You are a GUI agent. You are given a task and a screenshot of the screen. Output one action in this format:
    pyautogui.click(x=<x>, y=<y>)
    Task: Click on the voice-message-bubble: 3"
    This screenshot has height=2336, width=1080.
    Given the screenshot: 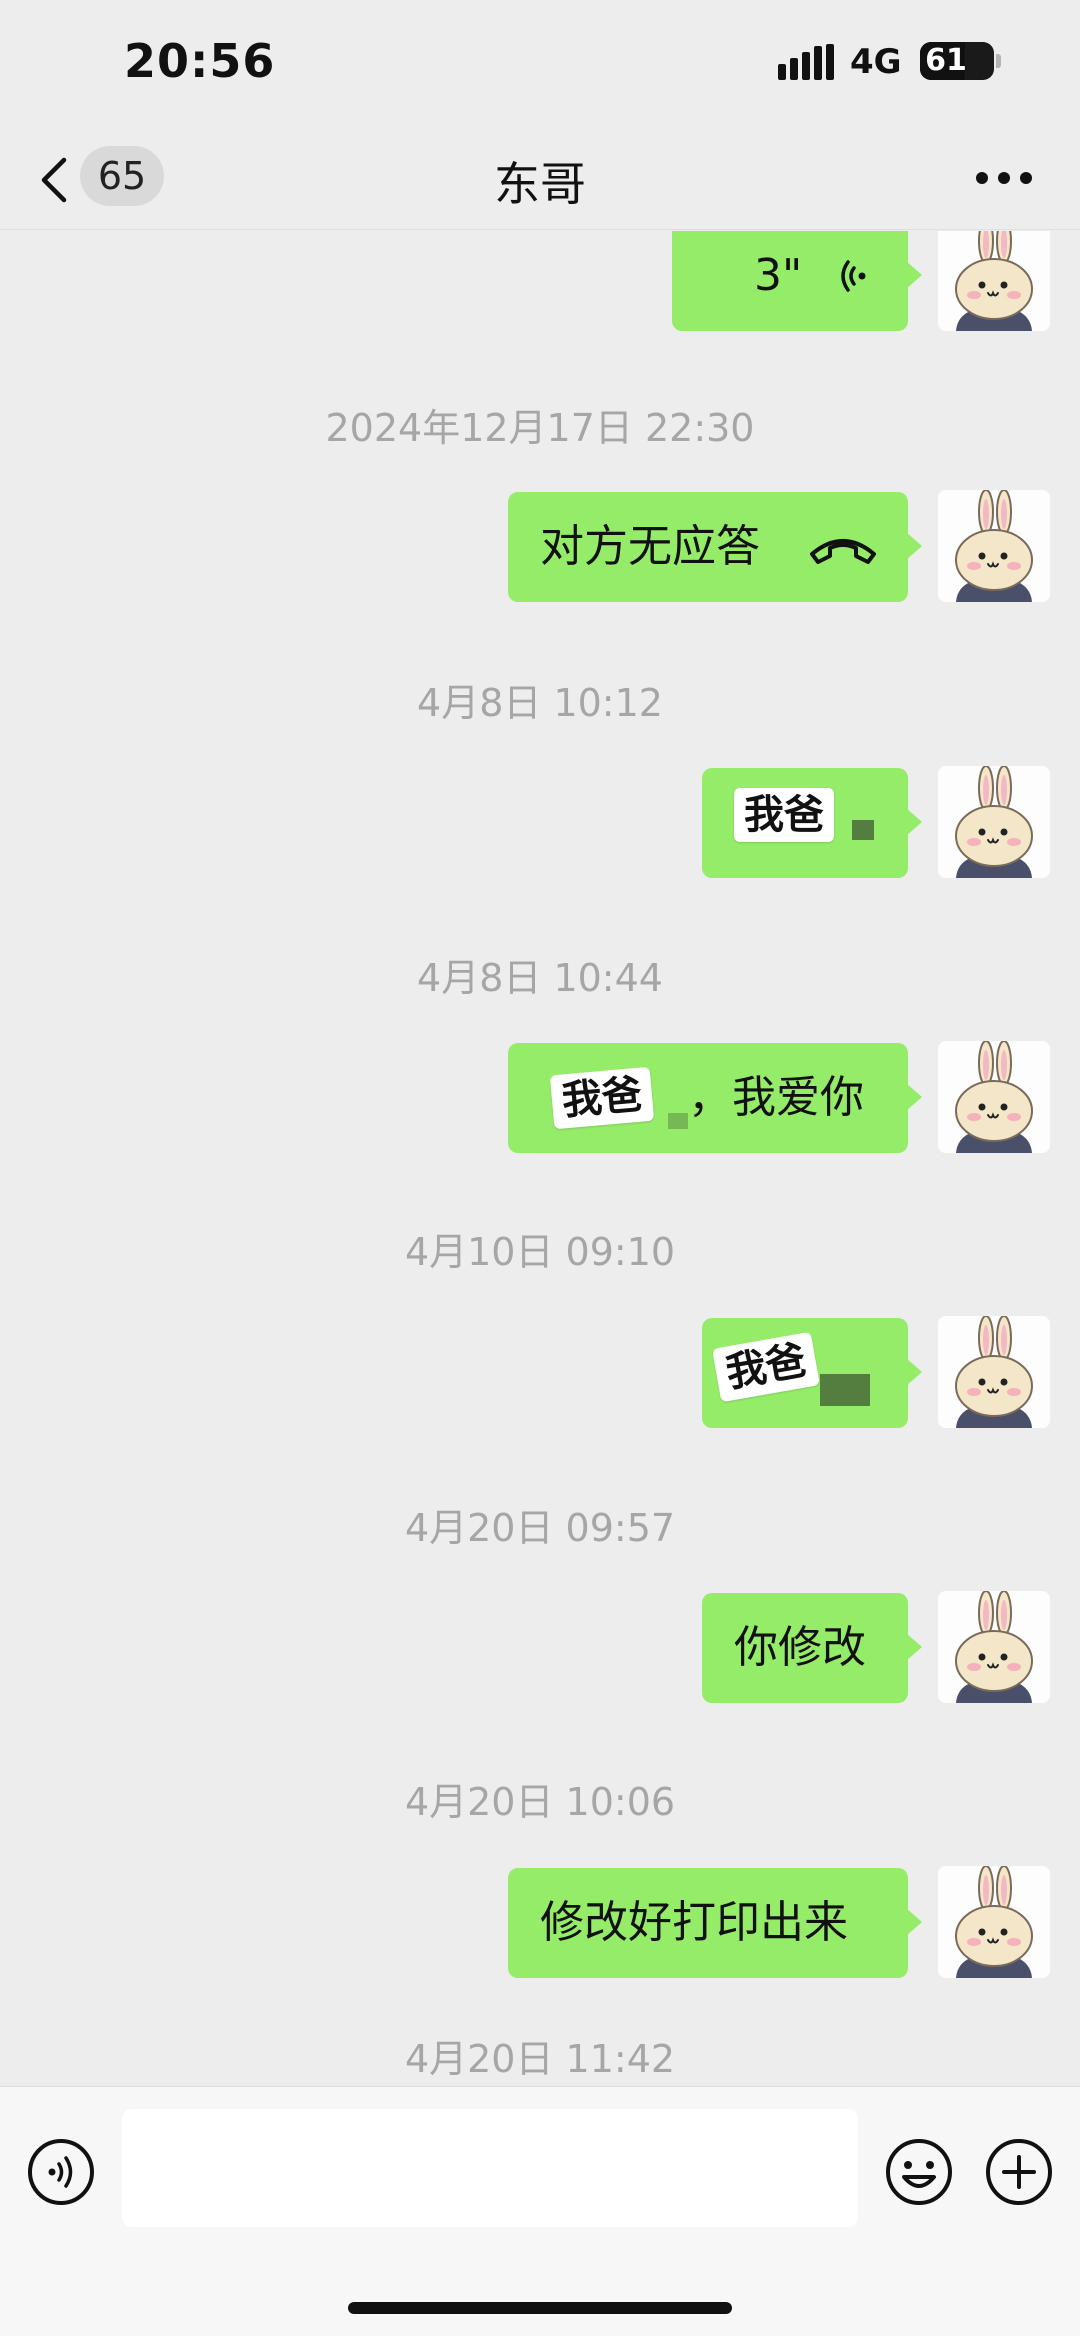 What is the action you would take?
    pyautogui.click(x=797, y=281)
    